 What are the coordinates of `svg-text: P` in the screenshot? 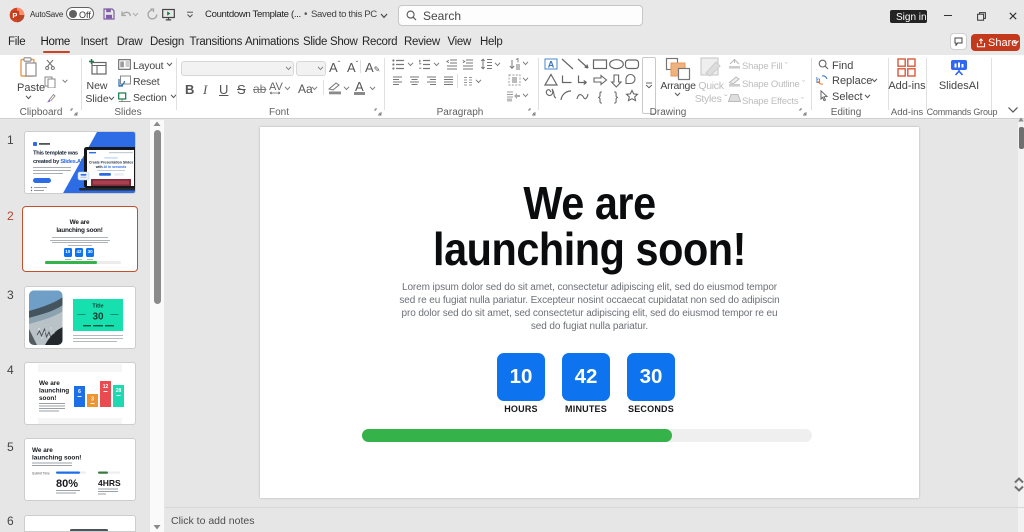 It's located at (14, 15).